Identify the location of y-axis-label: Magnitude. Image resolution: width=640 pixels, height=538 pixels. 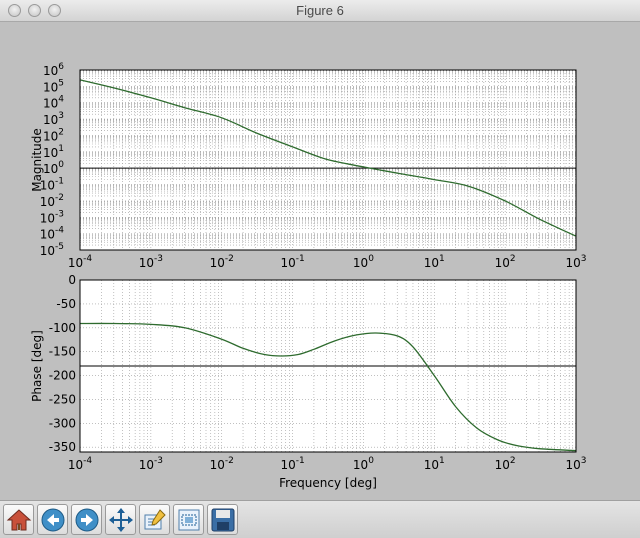
(37, 160).